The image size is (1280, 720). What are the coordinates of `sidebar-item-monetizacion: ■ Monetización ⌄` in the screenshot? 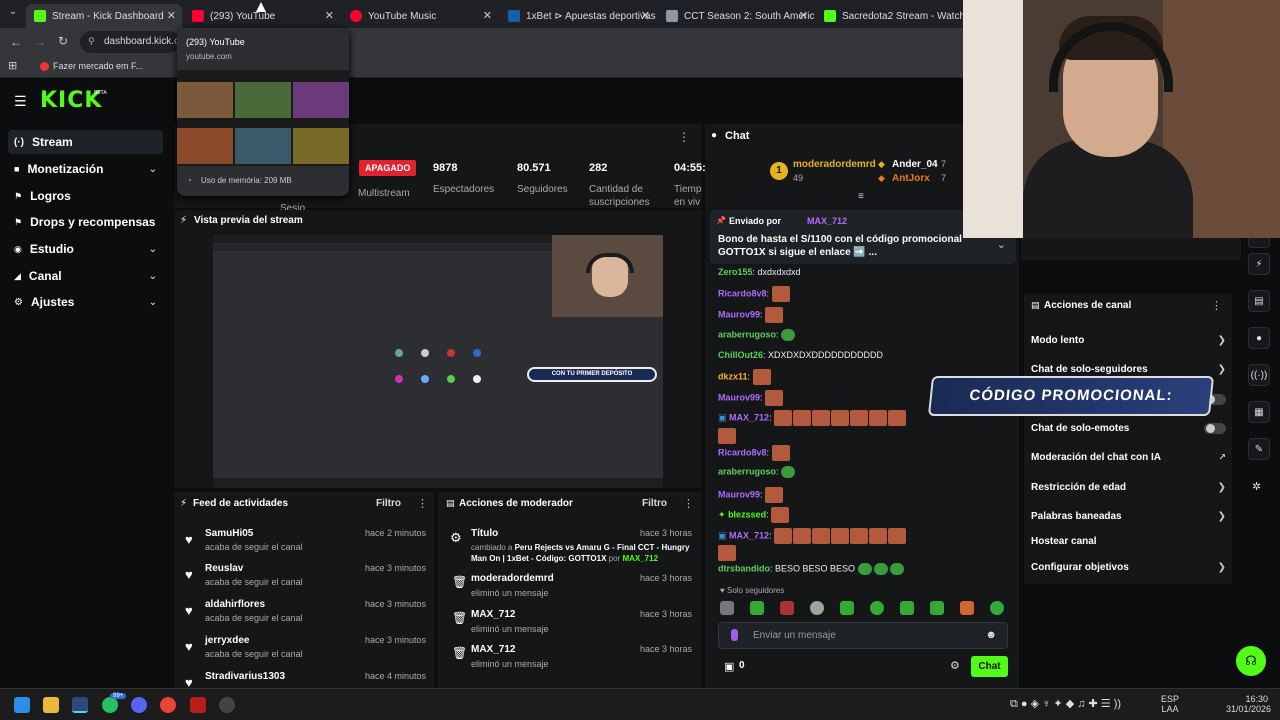 It's located at (85, 169).